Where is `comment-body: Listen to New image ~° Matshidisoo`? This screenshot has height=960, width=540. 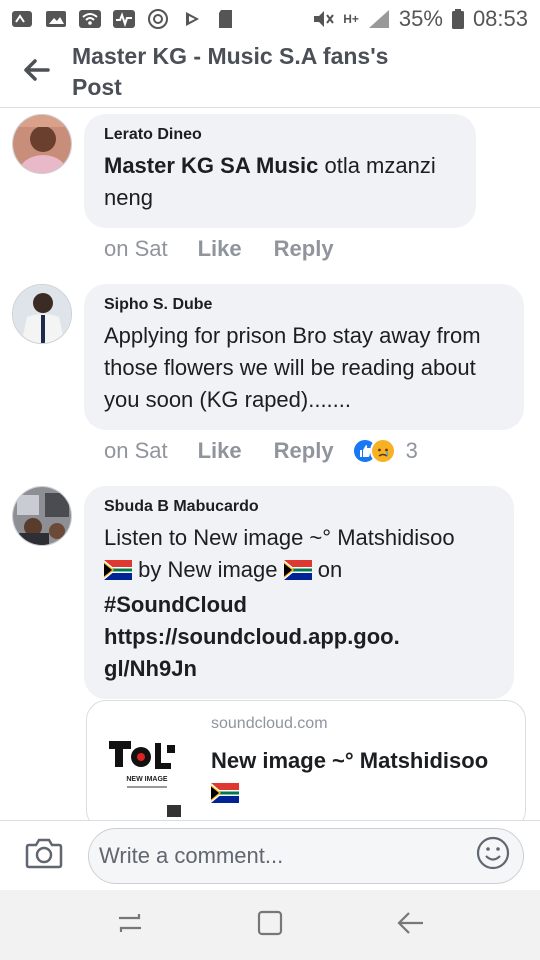 comment-body: Listen to New image ~° Matshidisoo is located at coordinates (279, 537).